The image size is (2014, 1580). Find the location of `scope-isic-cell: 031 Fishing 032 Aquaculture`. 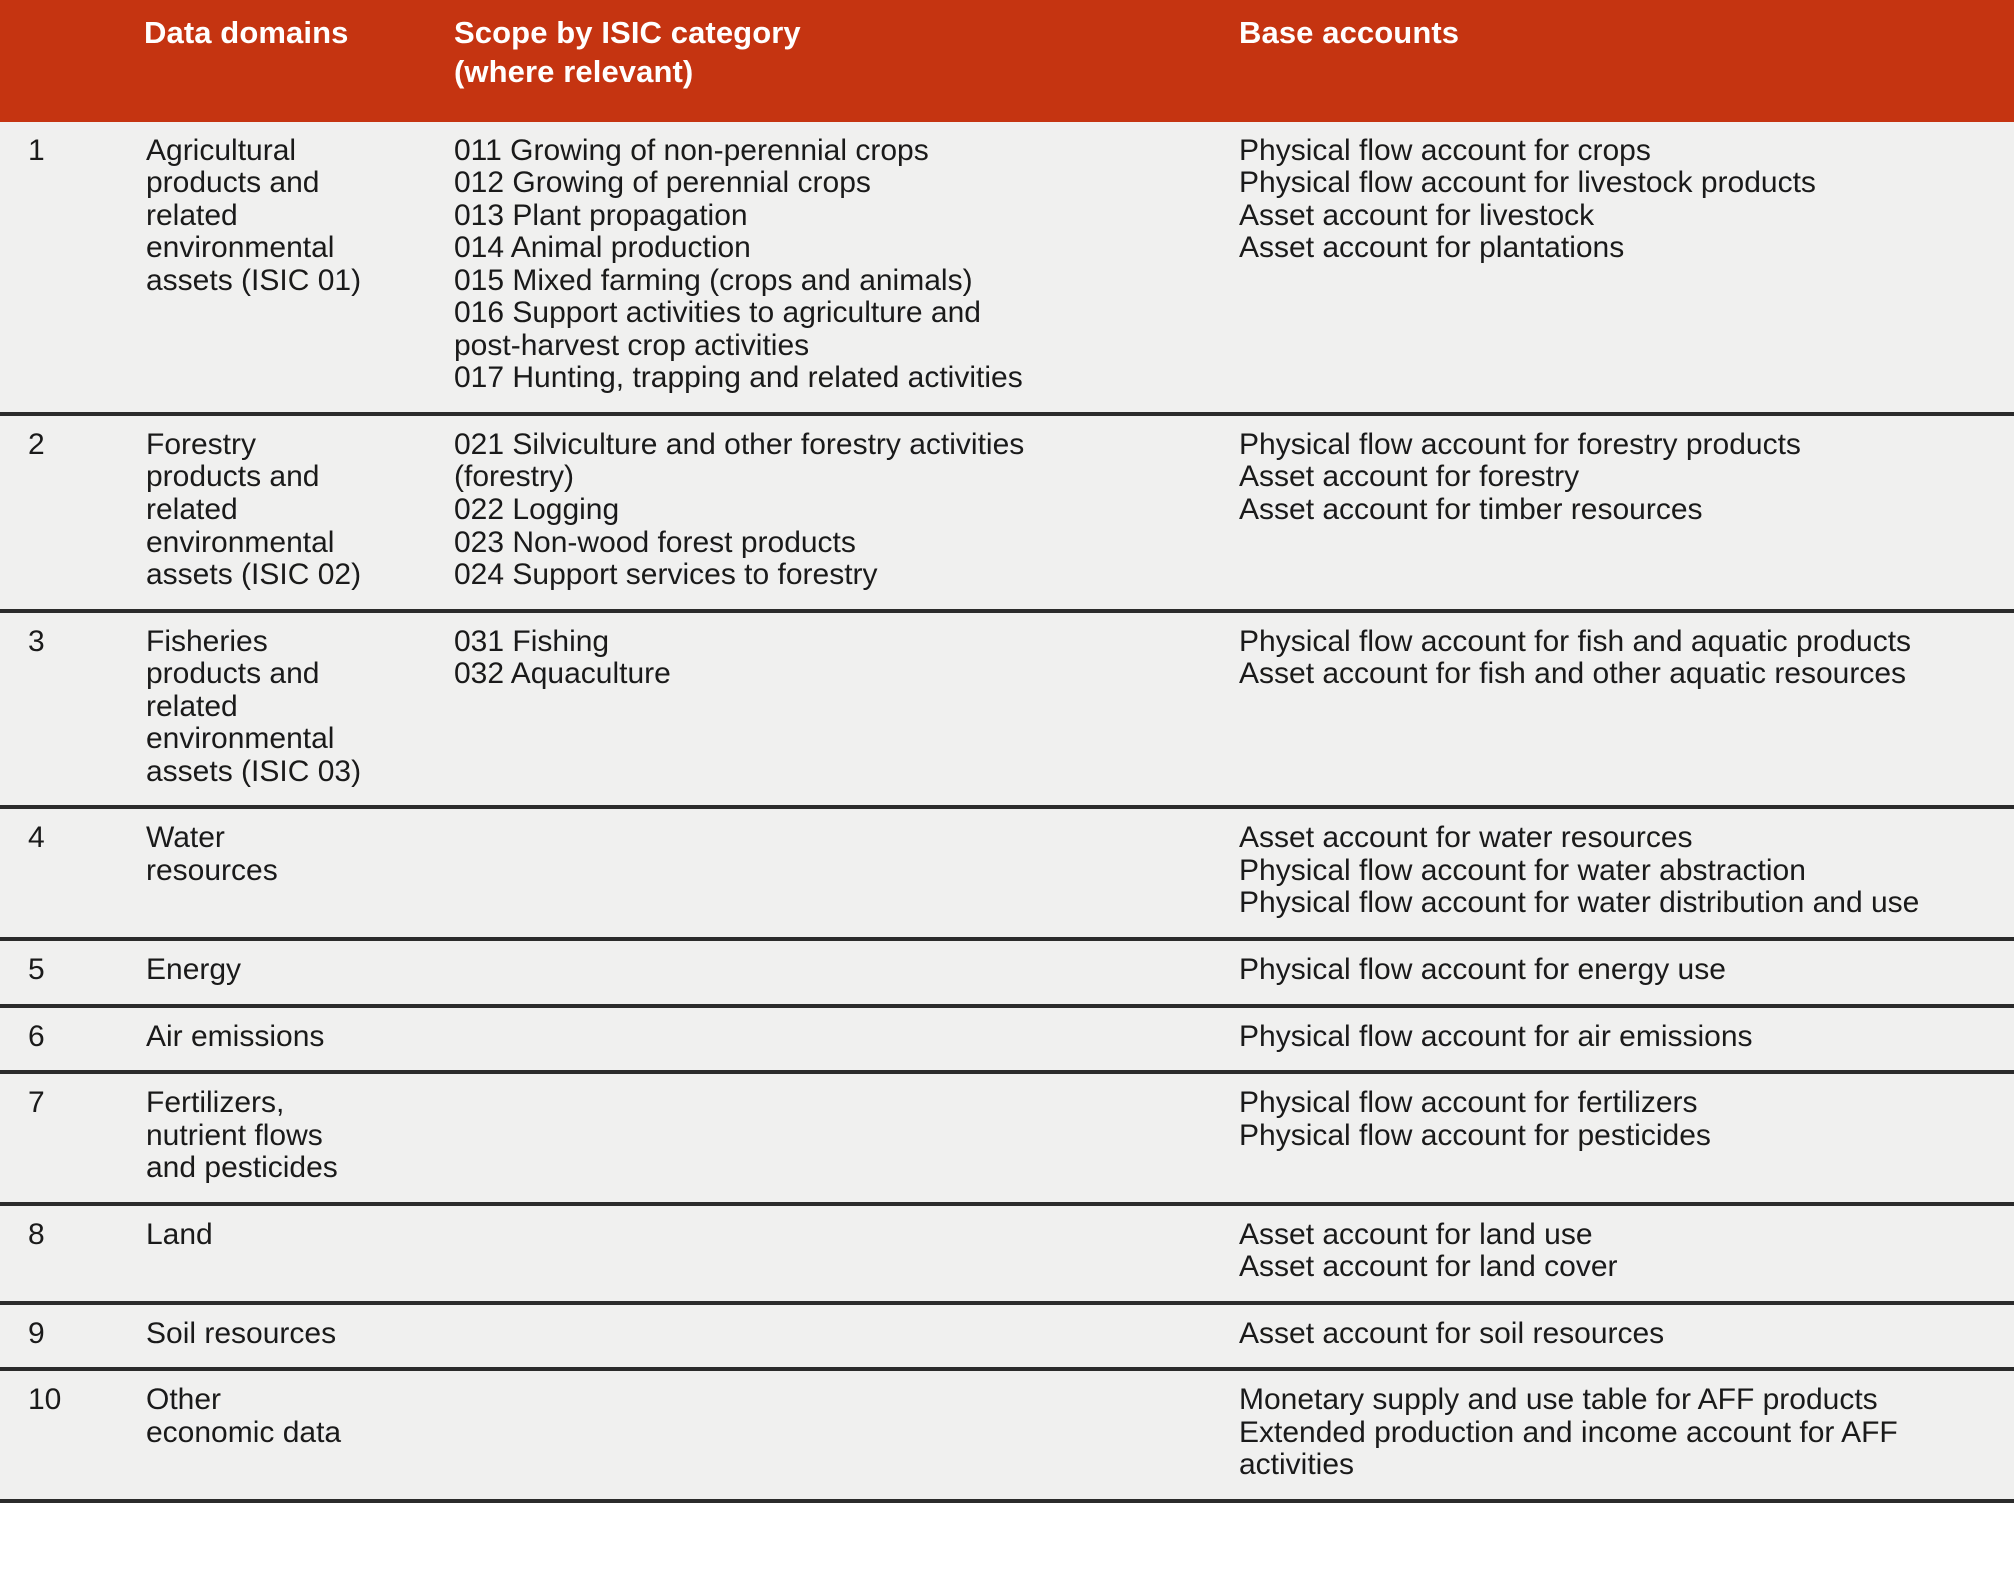

scope-isic-cell: 031 Fishing 032 Aquaculture is located at coordinates (842, 710).